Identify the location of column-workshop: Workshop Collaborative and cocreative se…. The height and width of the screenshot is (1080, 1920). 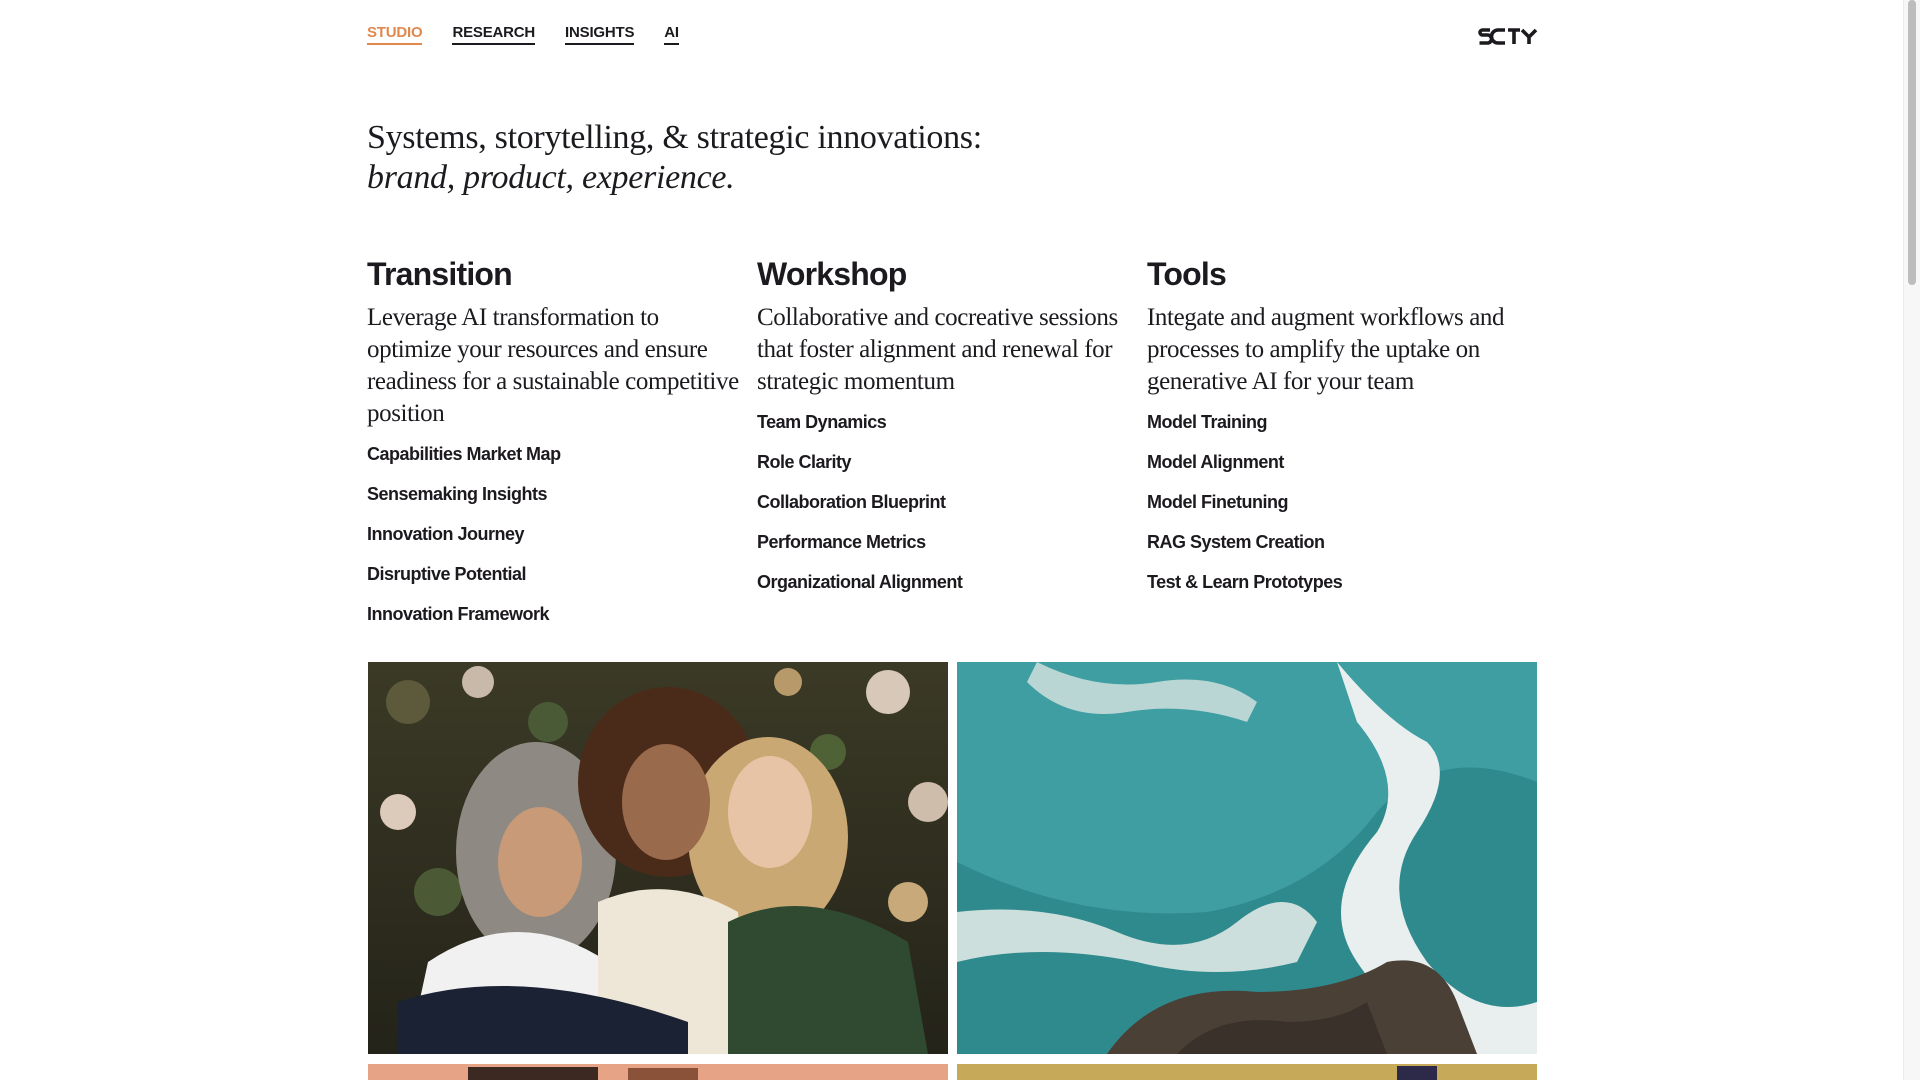
(952, 448).